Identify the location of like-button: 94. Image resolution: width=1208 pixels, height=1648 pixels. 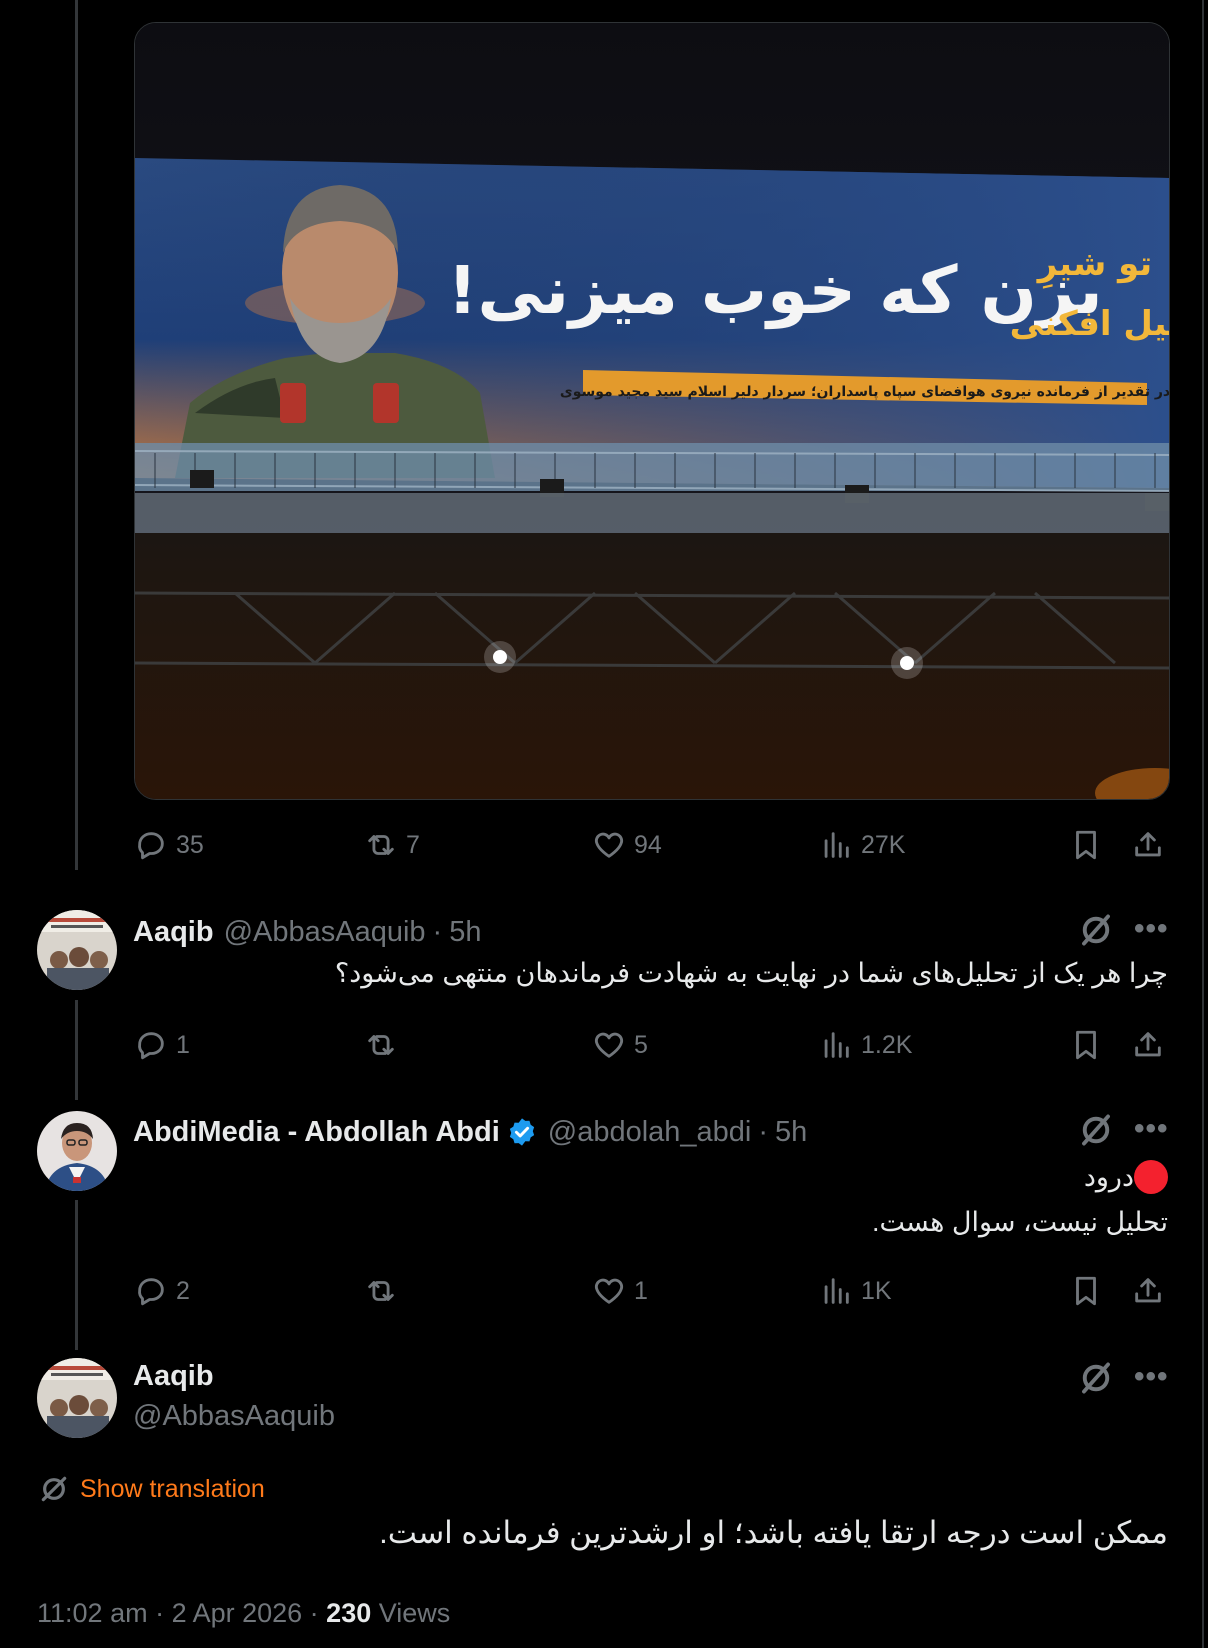
(627, 845).